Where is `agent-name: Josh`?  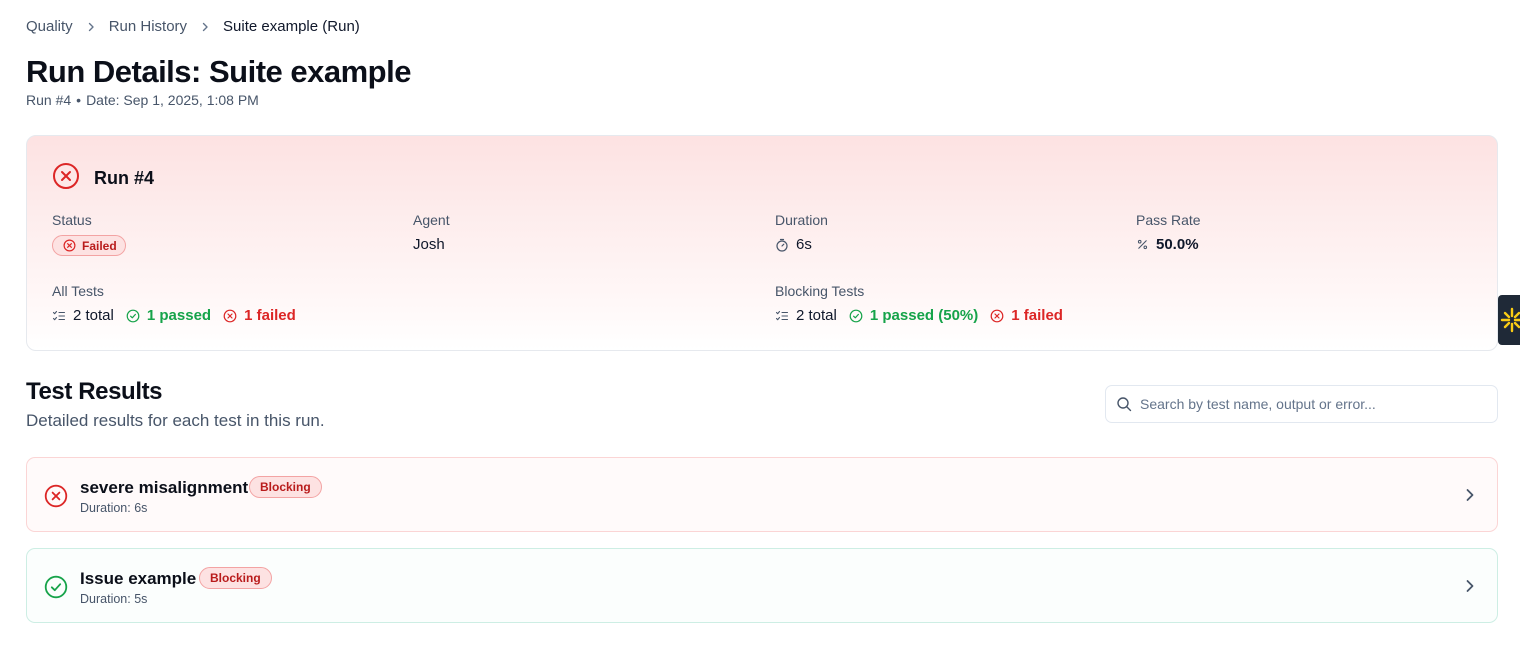 agent-name: Josh is located at coordinates (429, 244).